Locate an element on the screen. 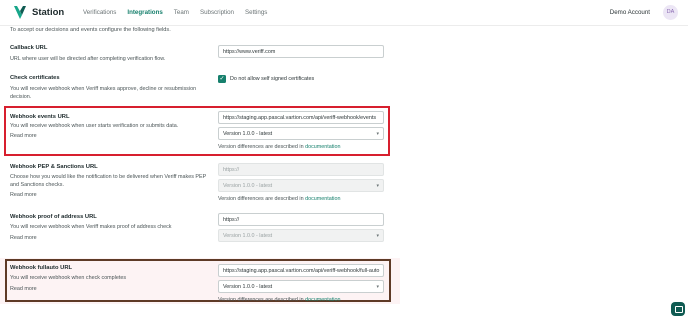 Image resolution: width=688 pixels, height=320 pixels. callback-title: Callback URL is located at coordinates (29, 48).